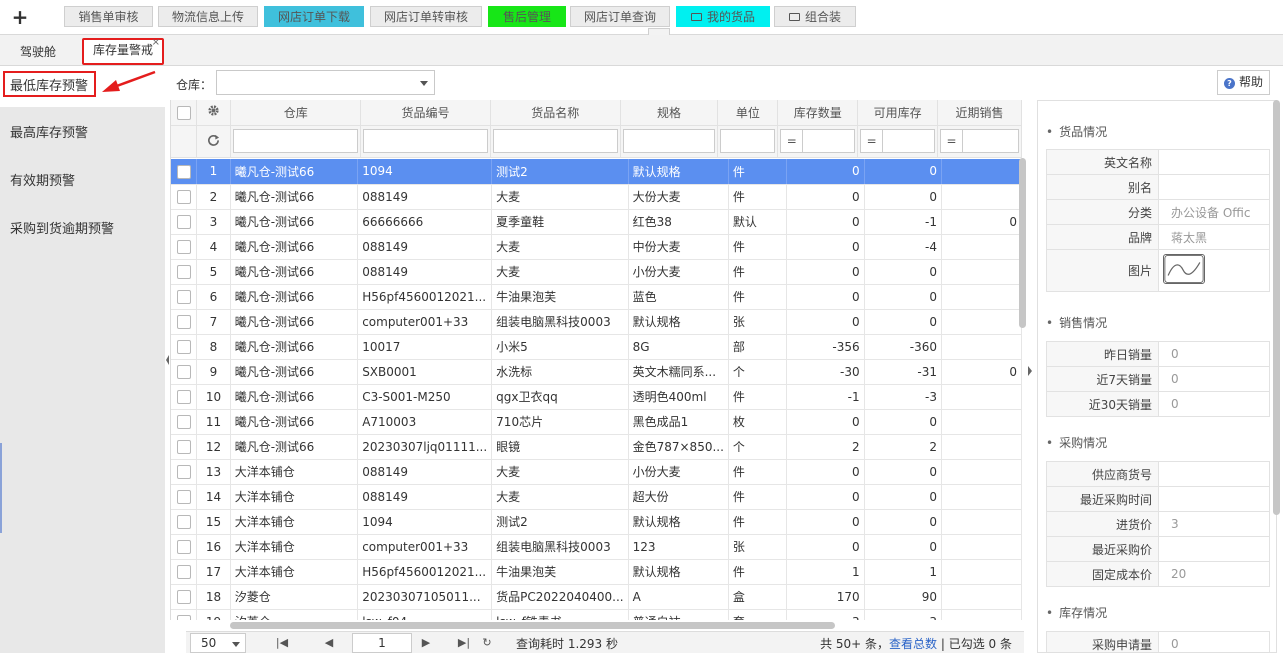  Describe the element at coordinates (282, 643) in the screenshot. I see `first-page-icon: |◀` at that location.